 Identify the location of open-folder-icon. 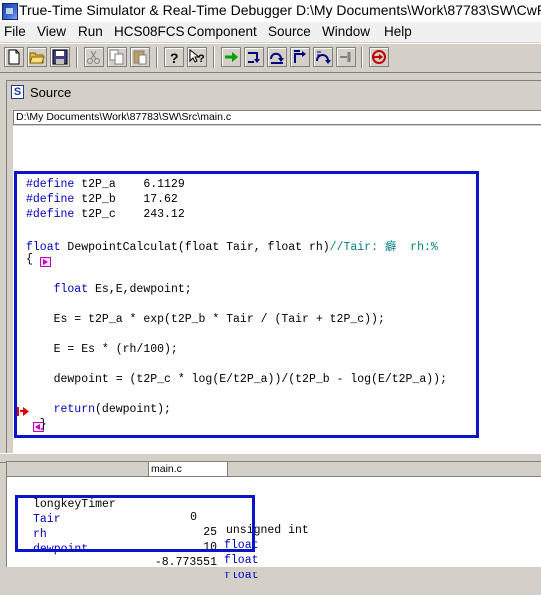
(37, 58).